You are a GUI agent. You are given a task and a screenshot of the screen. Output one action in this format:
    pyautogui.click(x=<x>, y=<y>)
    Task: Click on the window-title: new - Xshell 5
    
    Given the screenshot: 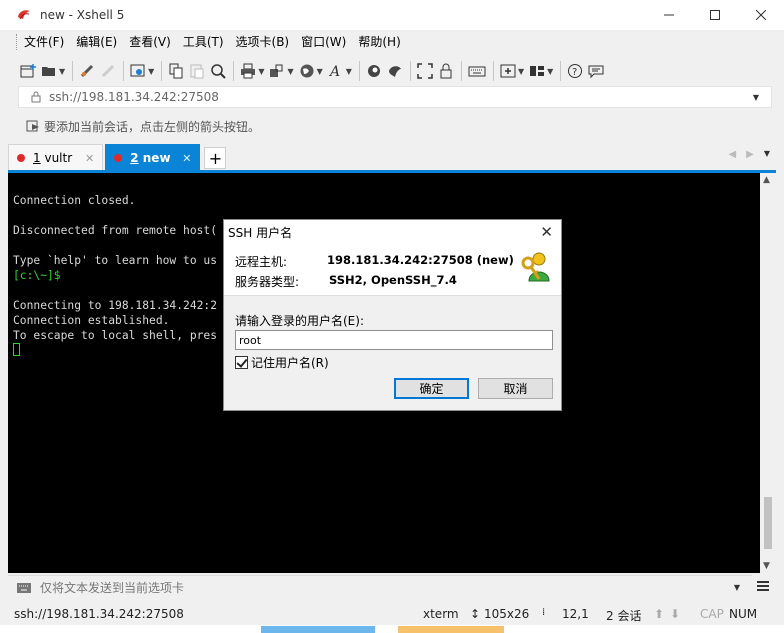 What is the action you would take?
    pyautogui.click(x=82, y=15)
    